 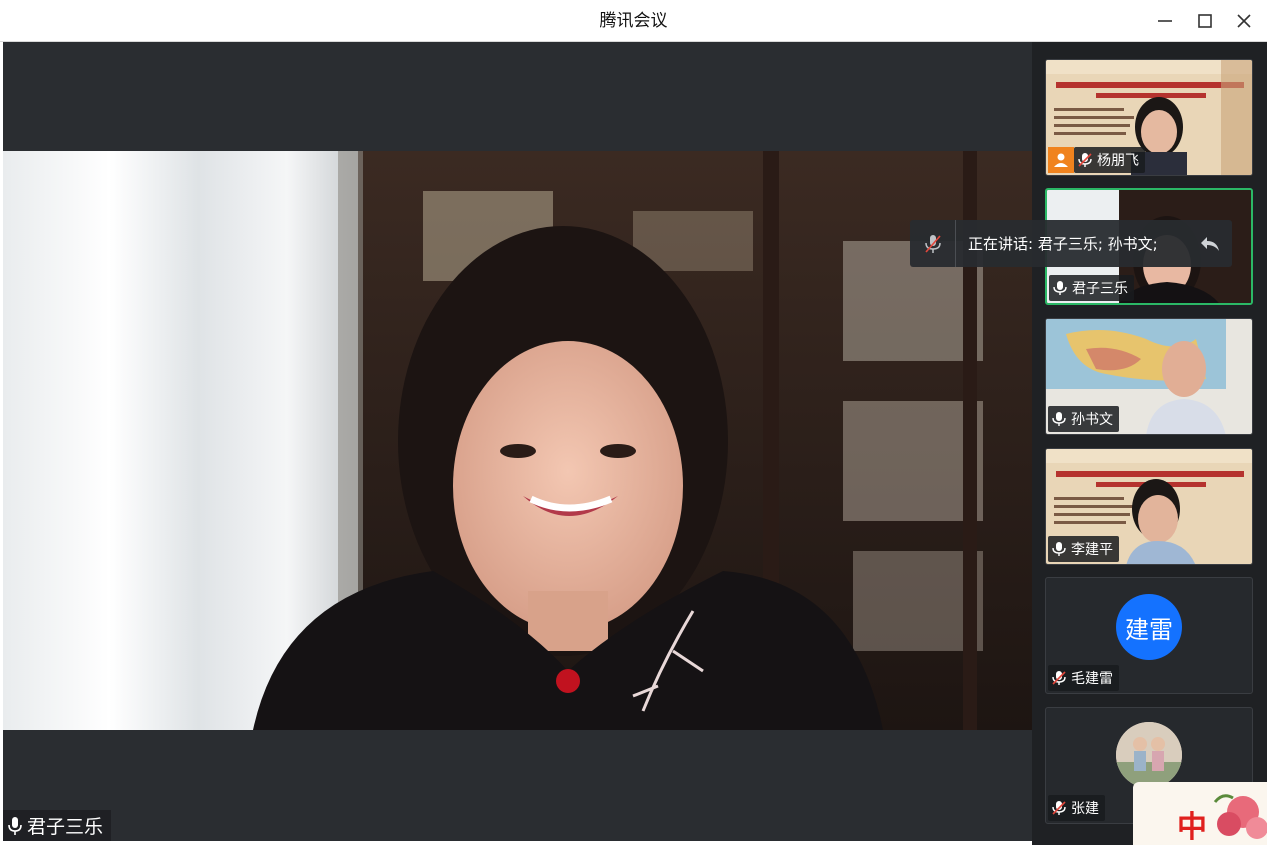 I want to click on participant-tile: 孙书文, so click(x=1149, y=376).